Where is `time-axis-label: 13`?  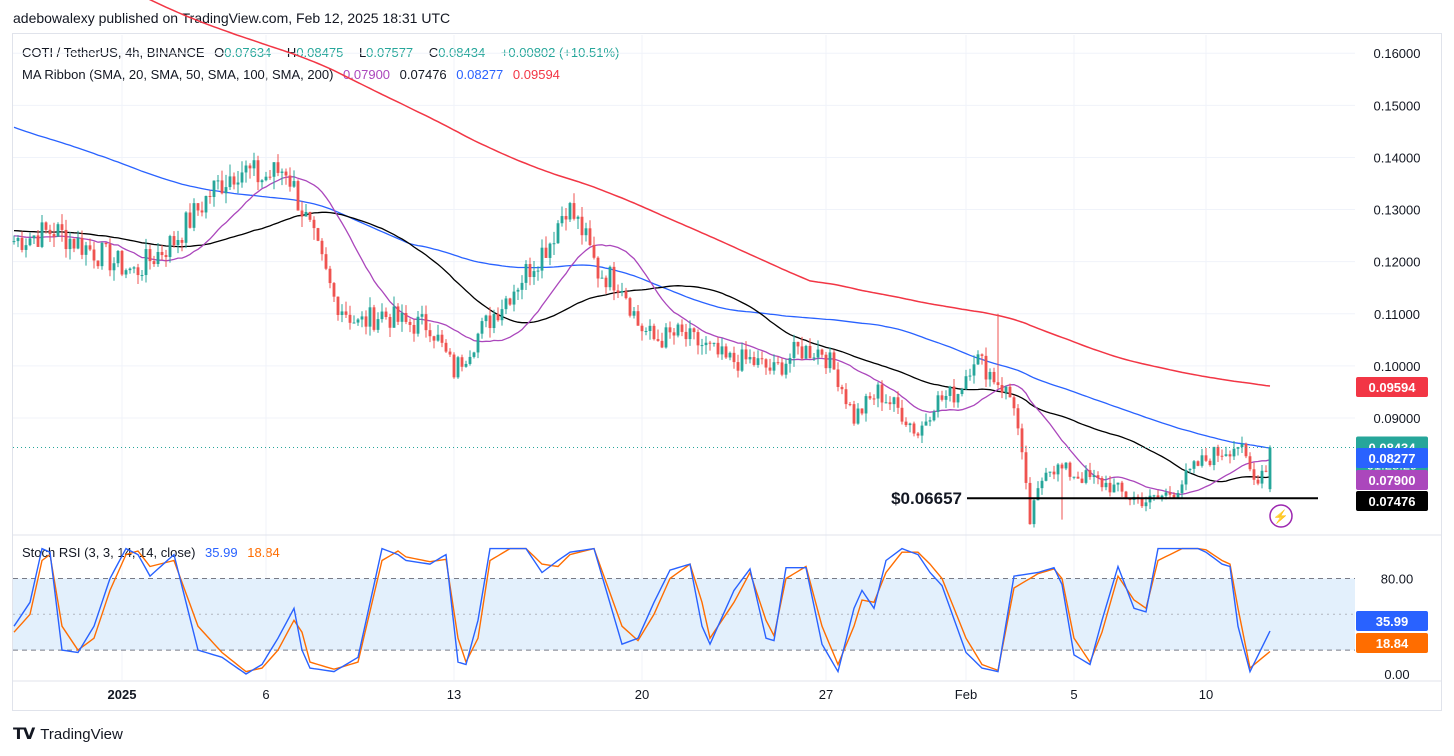 time-axis-label: 13 is located at coordinates (454, 694).